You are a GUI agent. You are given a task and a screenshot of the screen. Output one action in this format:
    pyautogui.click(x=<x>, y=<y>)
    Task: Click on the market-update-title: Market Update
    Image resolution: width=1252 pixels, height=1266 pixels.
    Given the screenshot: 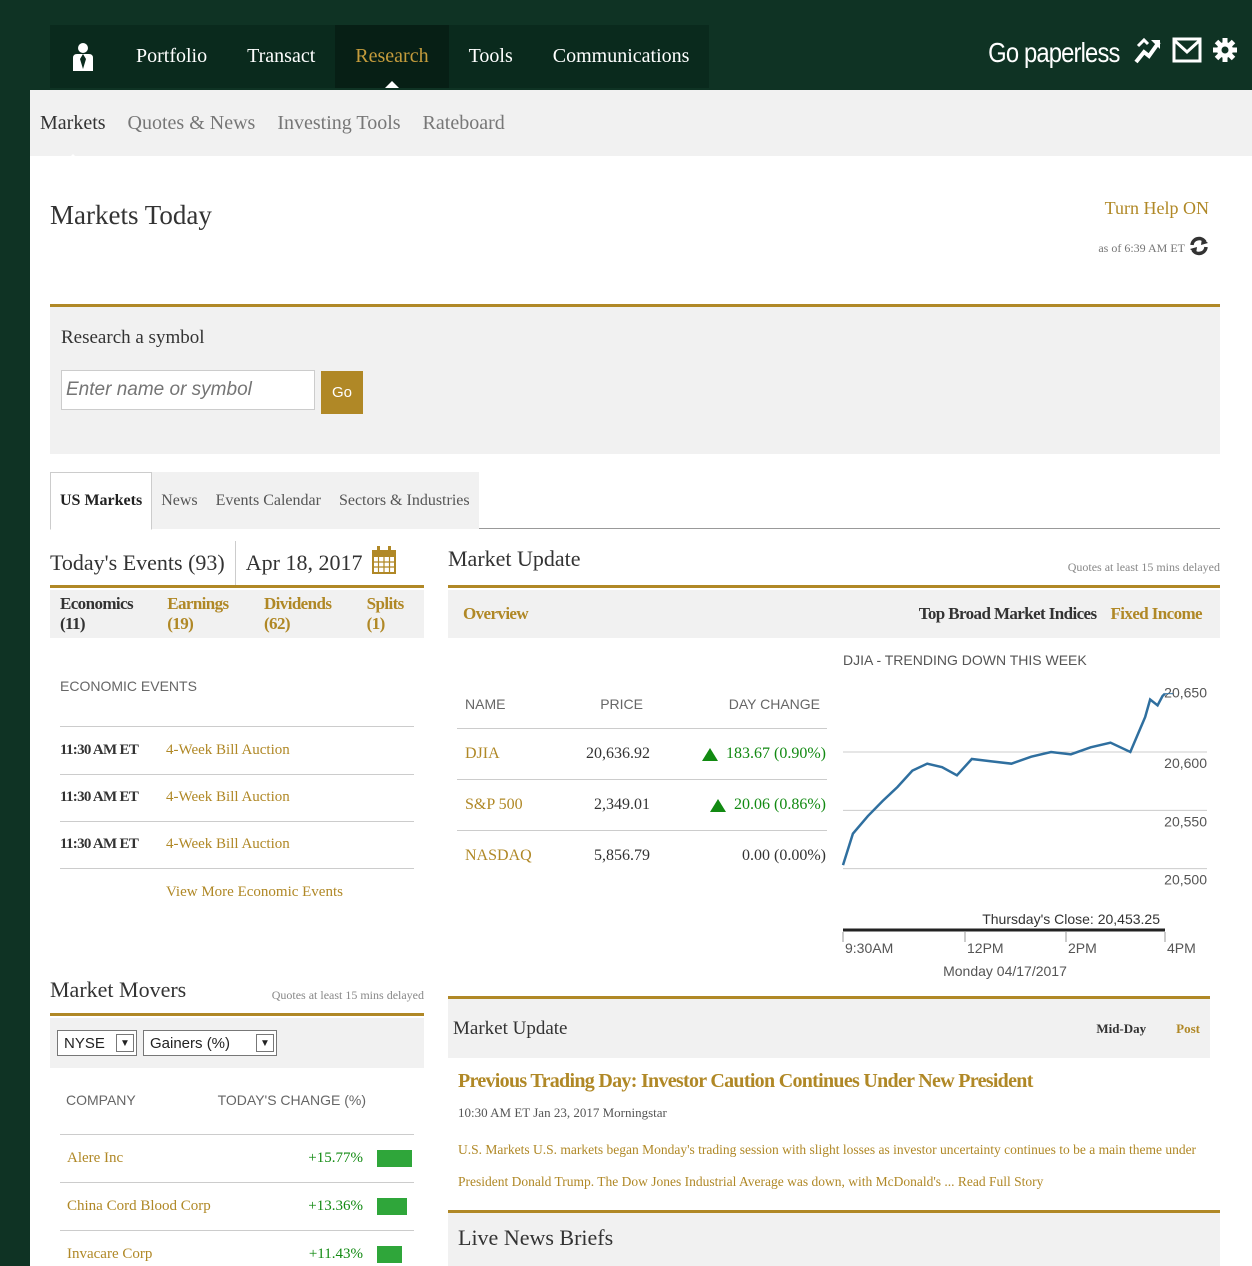 What is the action you would take?
    pyautogui.click(x=514, y=558)
    